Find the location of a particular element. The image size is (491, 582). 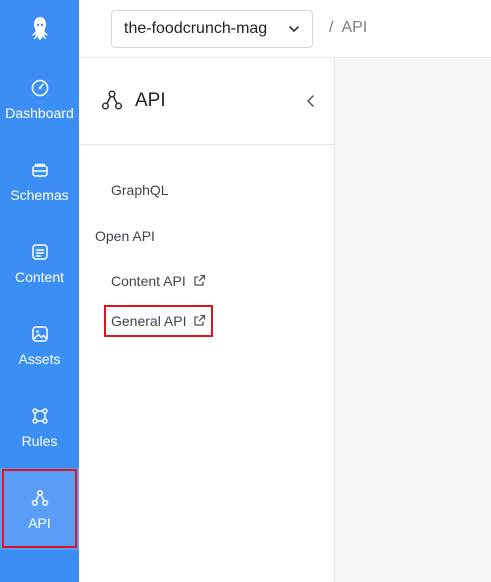

rail-item-dashboard: Dashboard is located at coordinates (39, 99).